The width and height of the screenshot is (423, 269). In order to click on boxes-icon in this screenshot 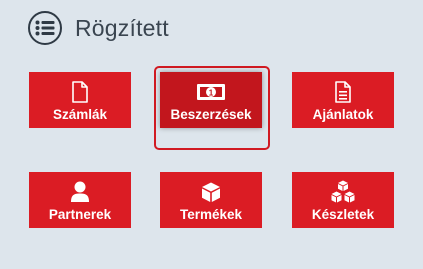, I will do `click(343, 192)`.